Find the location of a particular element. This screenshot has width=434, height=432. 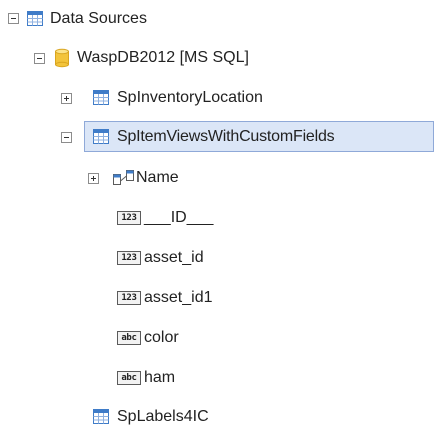

tree-node-label: Data Sources is located at coordinates (98, 18).